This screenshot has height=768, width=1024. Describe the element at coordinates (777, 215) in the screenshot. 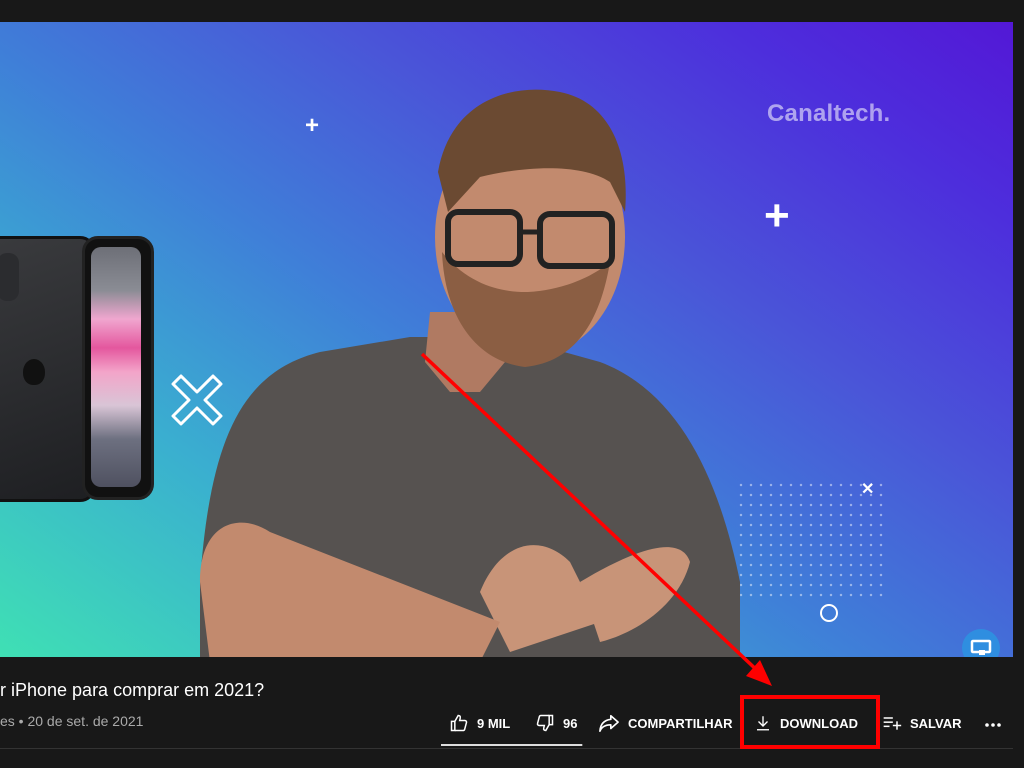

I see `plus-shape: +` at that location.